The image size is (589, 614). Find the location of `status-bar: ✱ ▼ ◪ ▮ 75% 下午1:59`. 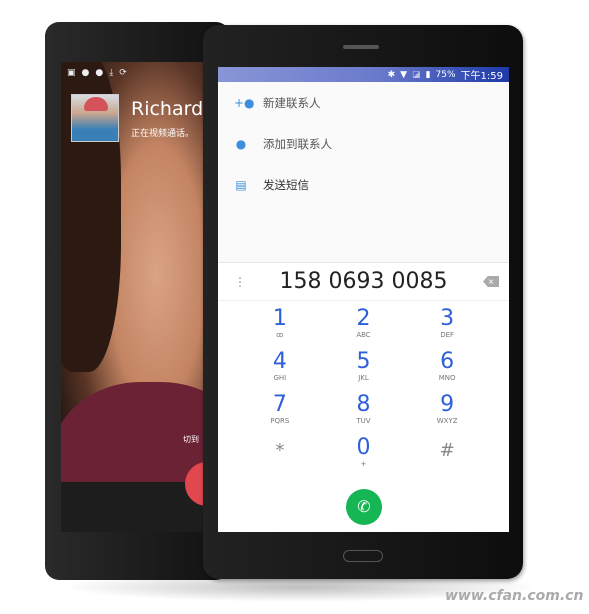

status-bar: ✱ ▼ ◪ ▮ 75% 下午1:59 is located at coordinates (363, 74).